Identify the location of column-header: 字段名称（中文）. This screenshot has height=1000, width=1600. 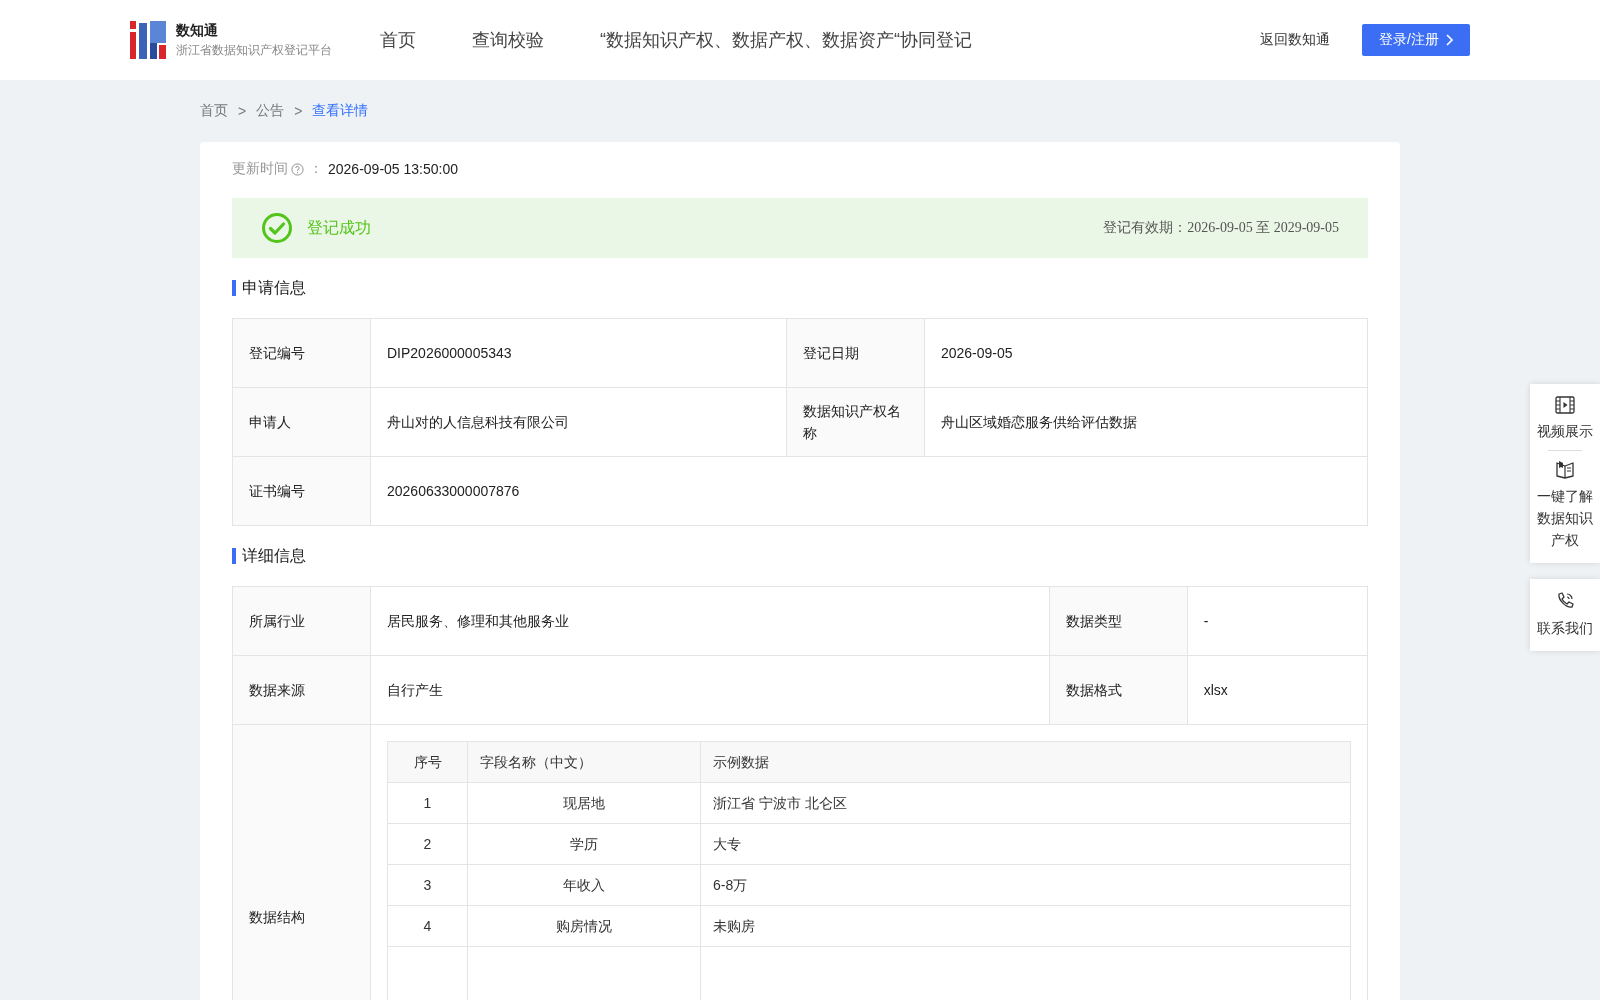
(584, 762).